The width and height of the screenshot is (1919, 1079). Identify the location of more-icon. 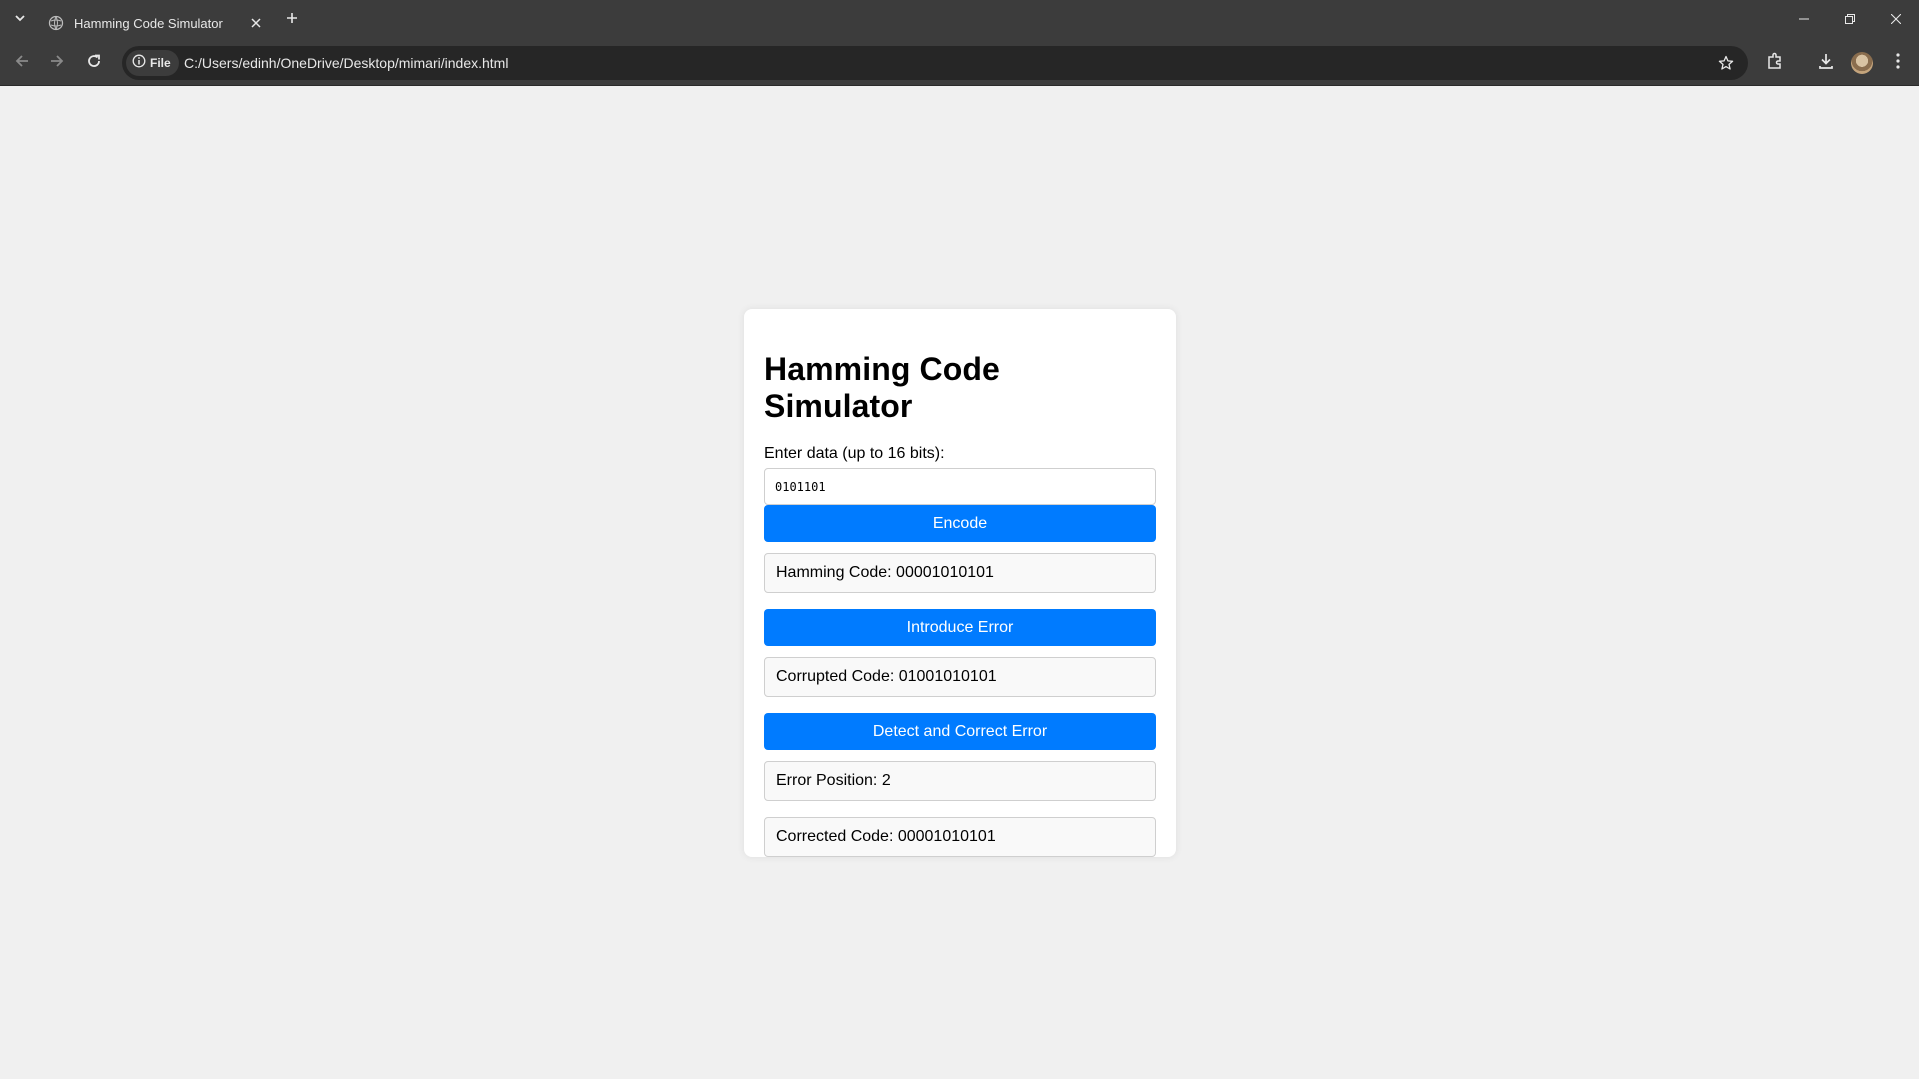
(1898, 63).